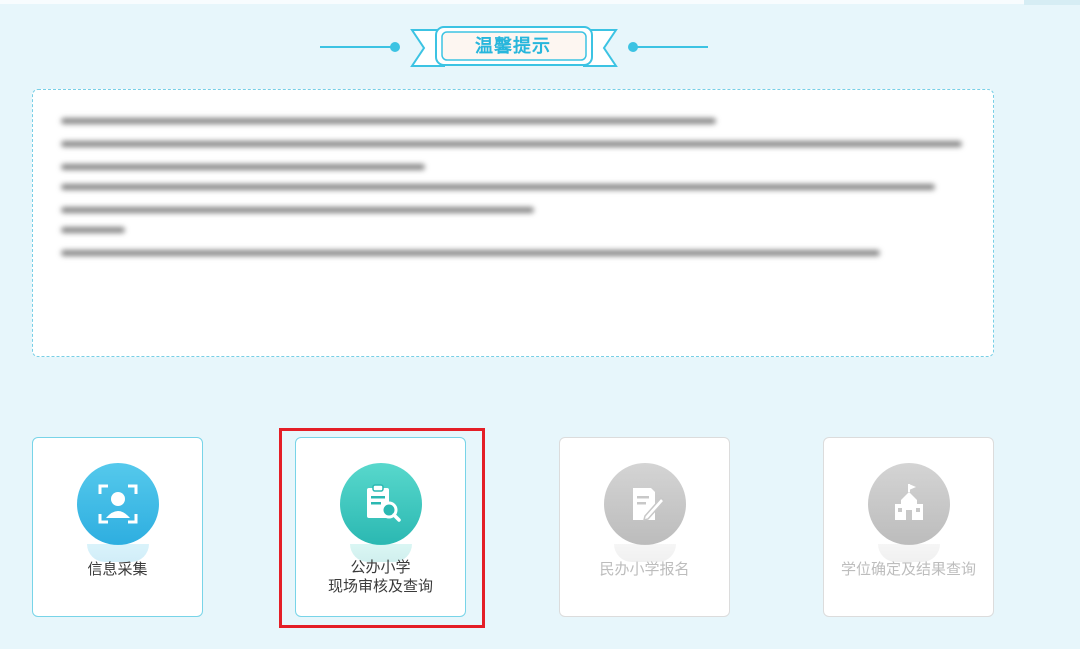  I want to click on face-scan-icon, so click(118, 504).